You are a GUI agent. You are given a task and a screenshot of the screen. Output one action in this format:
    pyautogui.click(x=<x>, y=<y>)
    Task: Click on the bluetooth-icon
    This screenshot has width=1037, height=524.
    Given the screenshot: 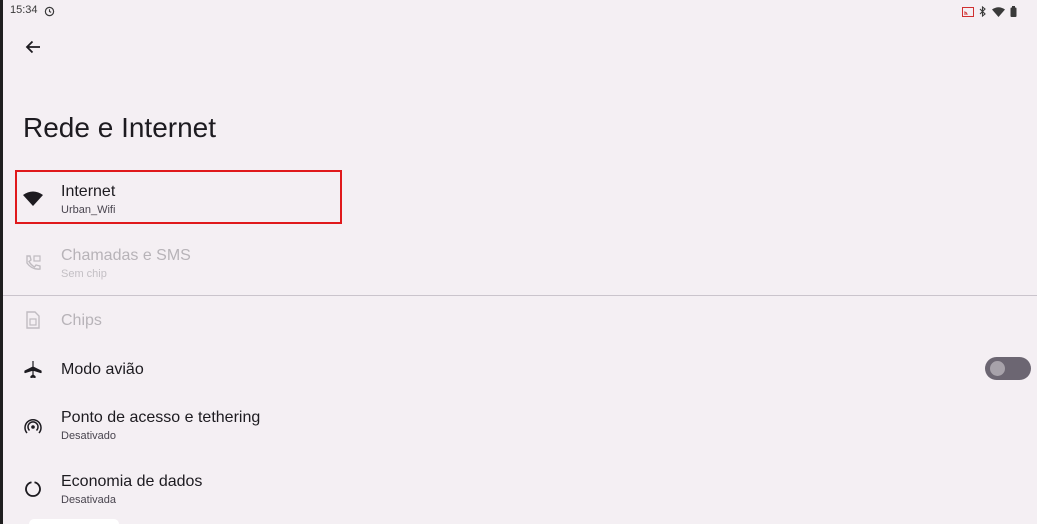 What is the action you would take?
    pyautogui.click(x=983, y=13)
    